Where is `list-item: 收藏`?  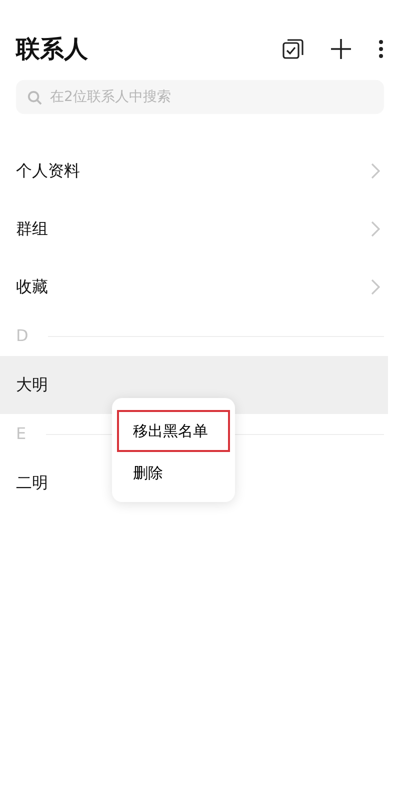
list-item: 收藏 is located at coordinates (200, 287).